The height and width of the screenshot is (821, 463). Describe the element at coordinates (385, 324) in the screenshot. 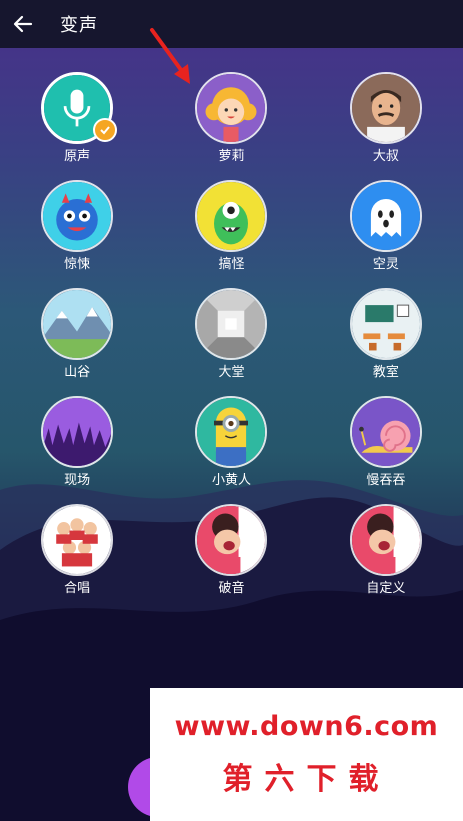

I see `classroom-icon` at that location.